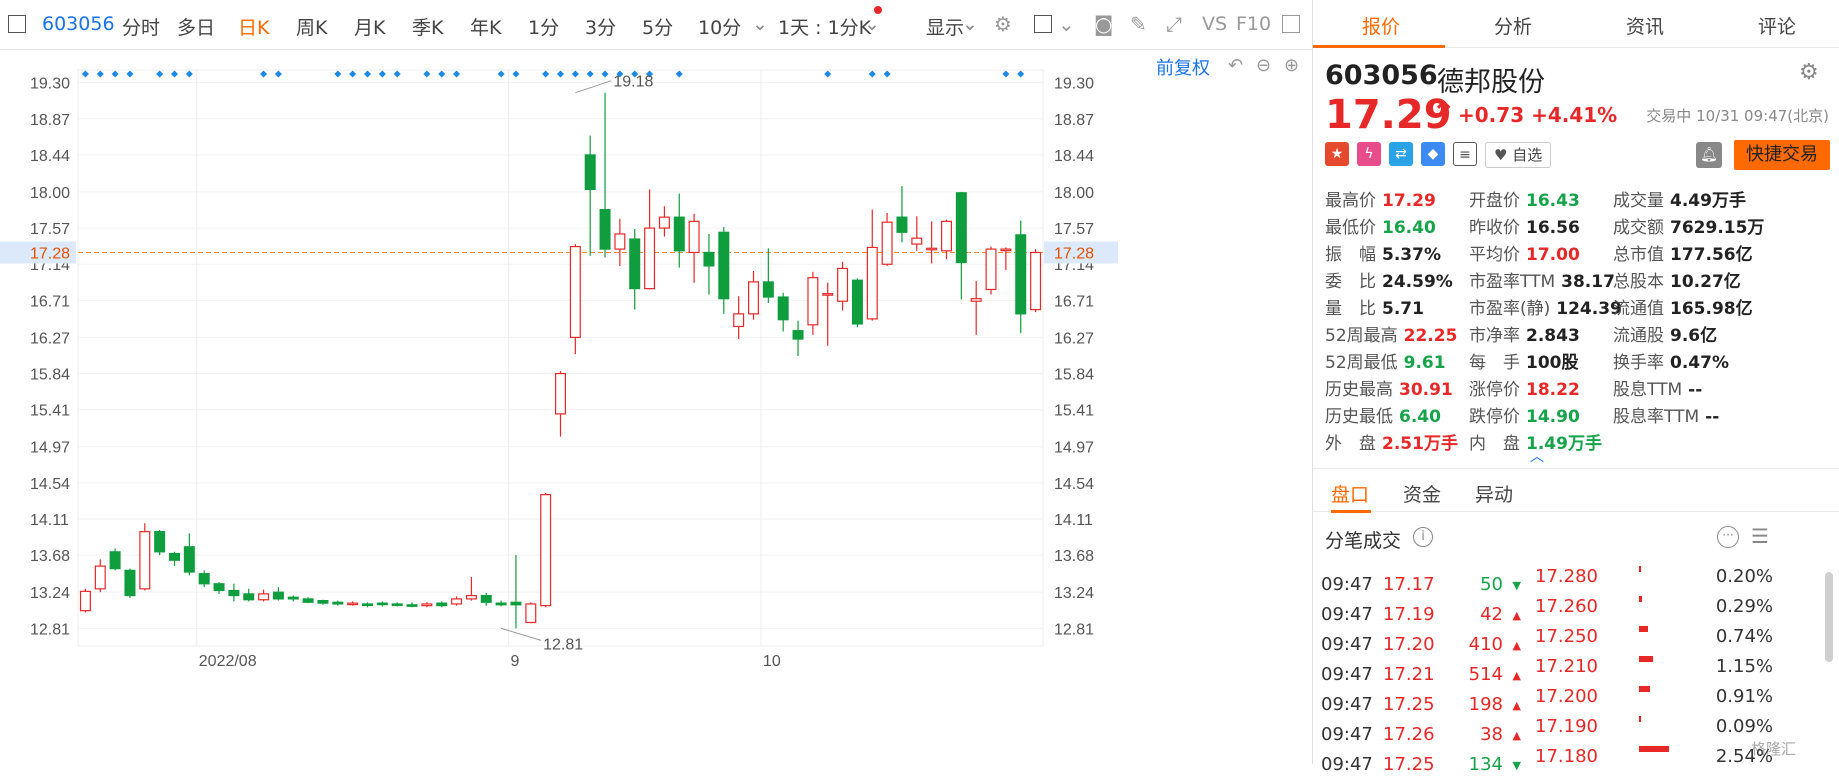 The image size is (1839, 784). I want to click on camera-icon: ◙, so click(1103, 24).